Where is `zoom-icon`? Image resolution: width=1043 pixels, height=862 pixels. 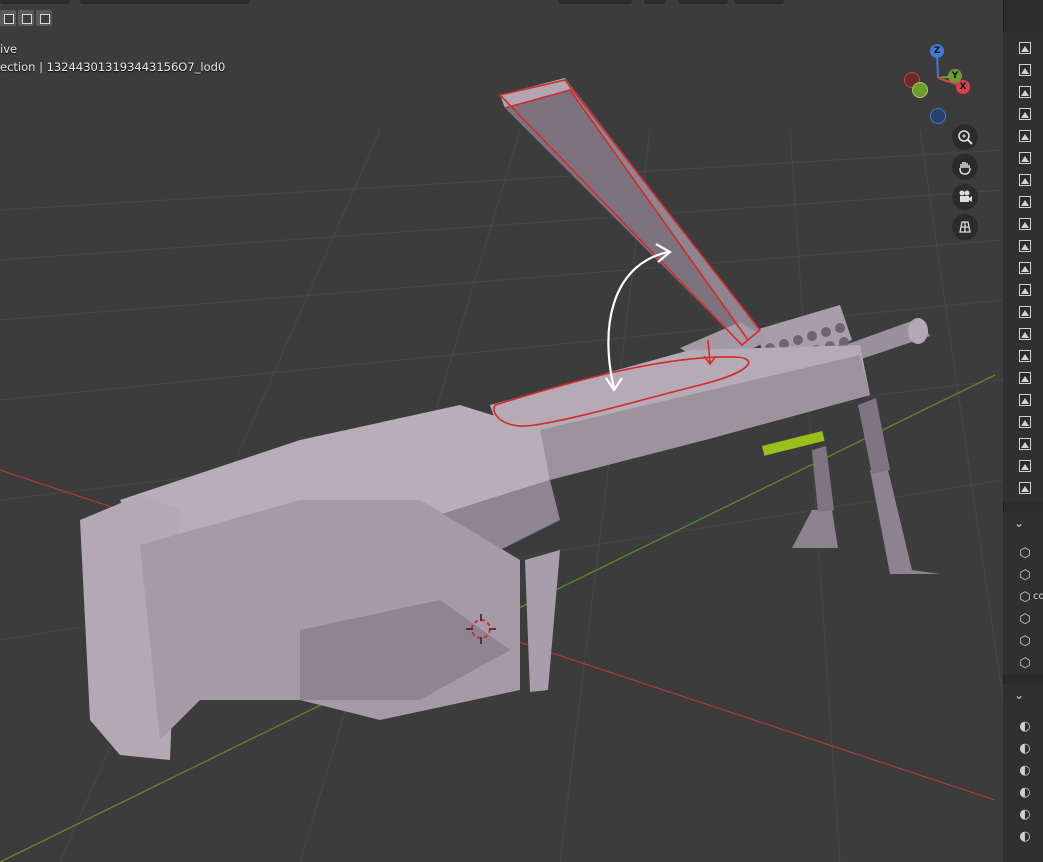 zoom-icon is located at coordinates (965, 137).